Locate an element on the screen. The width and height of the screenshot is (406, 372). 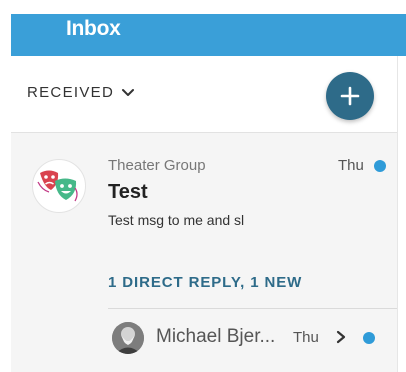
plus-icon is located at coordinates (350, 96).